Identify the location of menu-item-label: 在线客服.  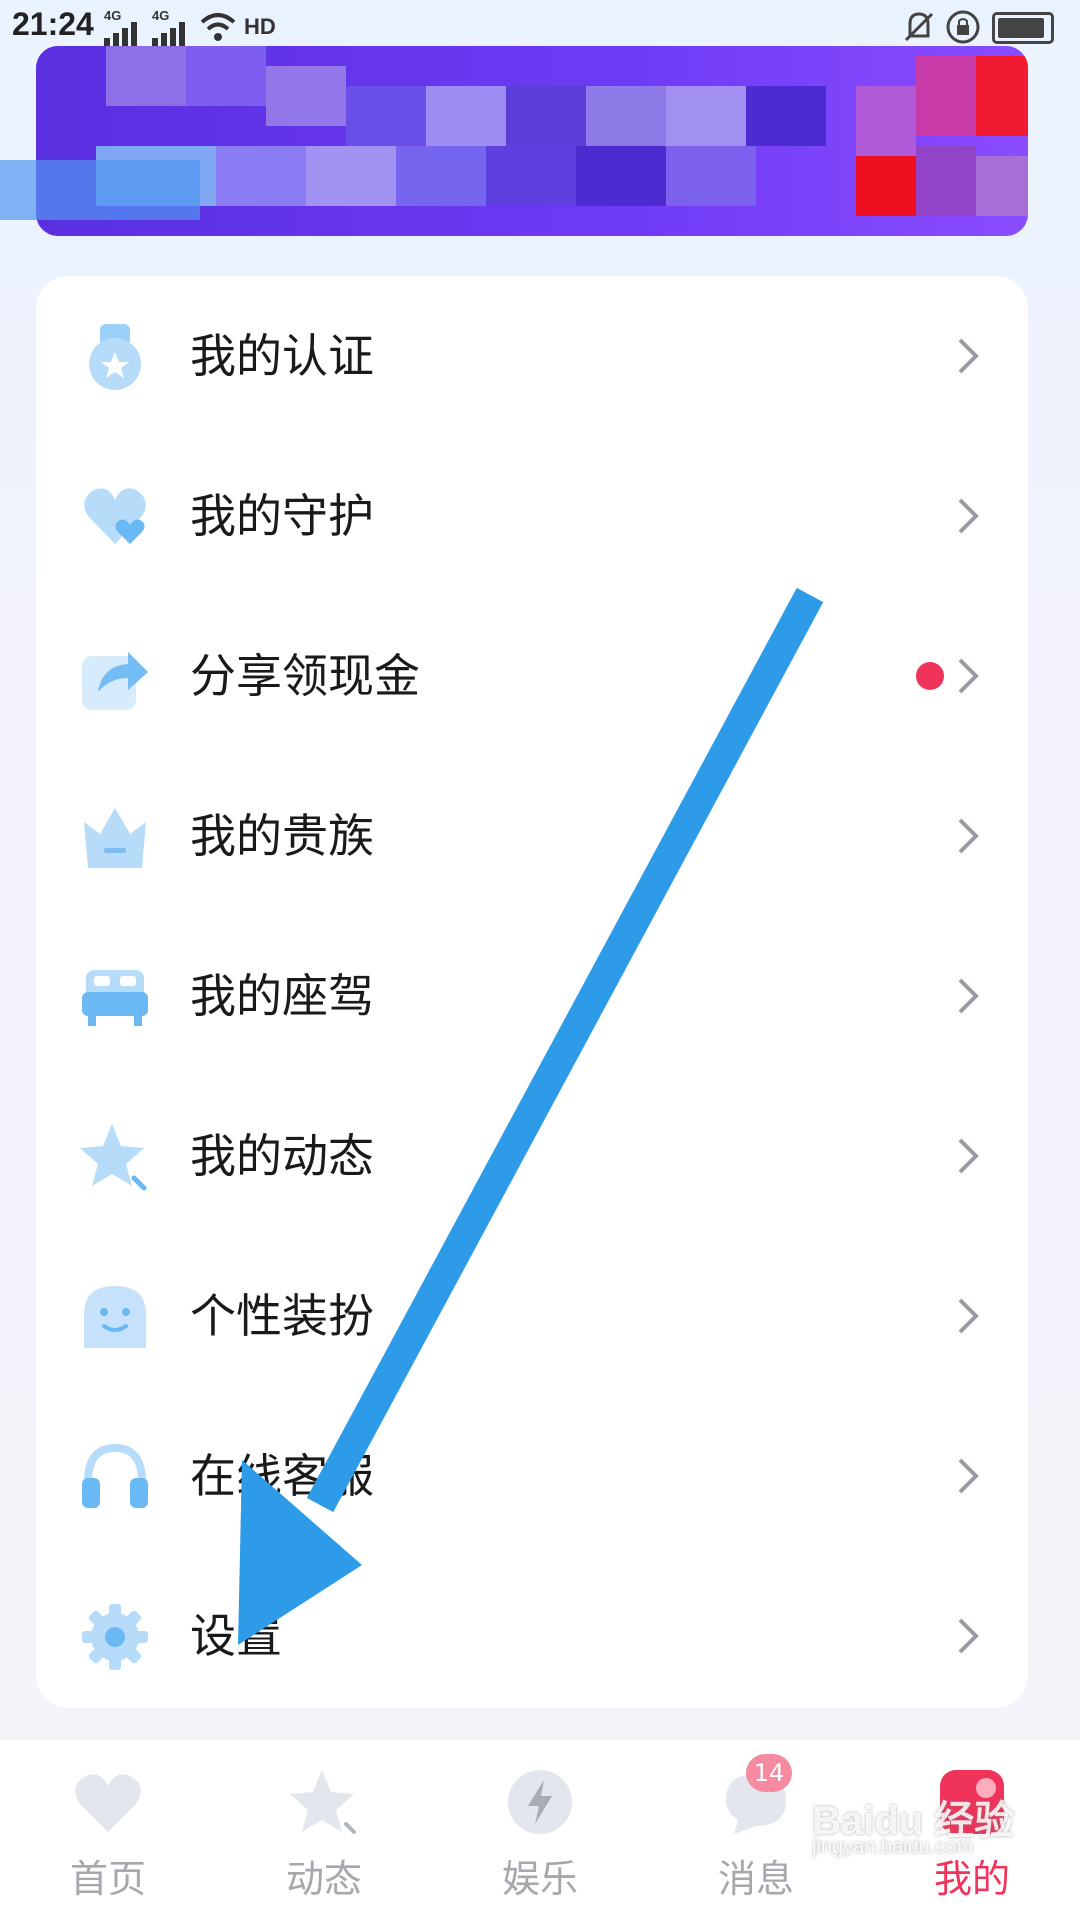
(282, 1476).